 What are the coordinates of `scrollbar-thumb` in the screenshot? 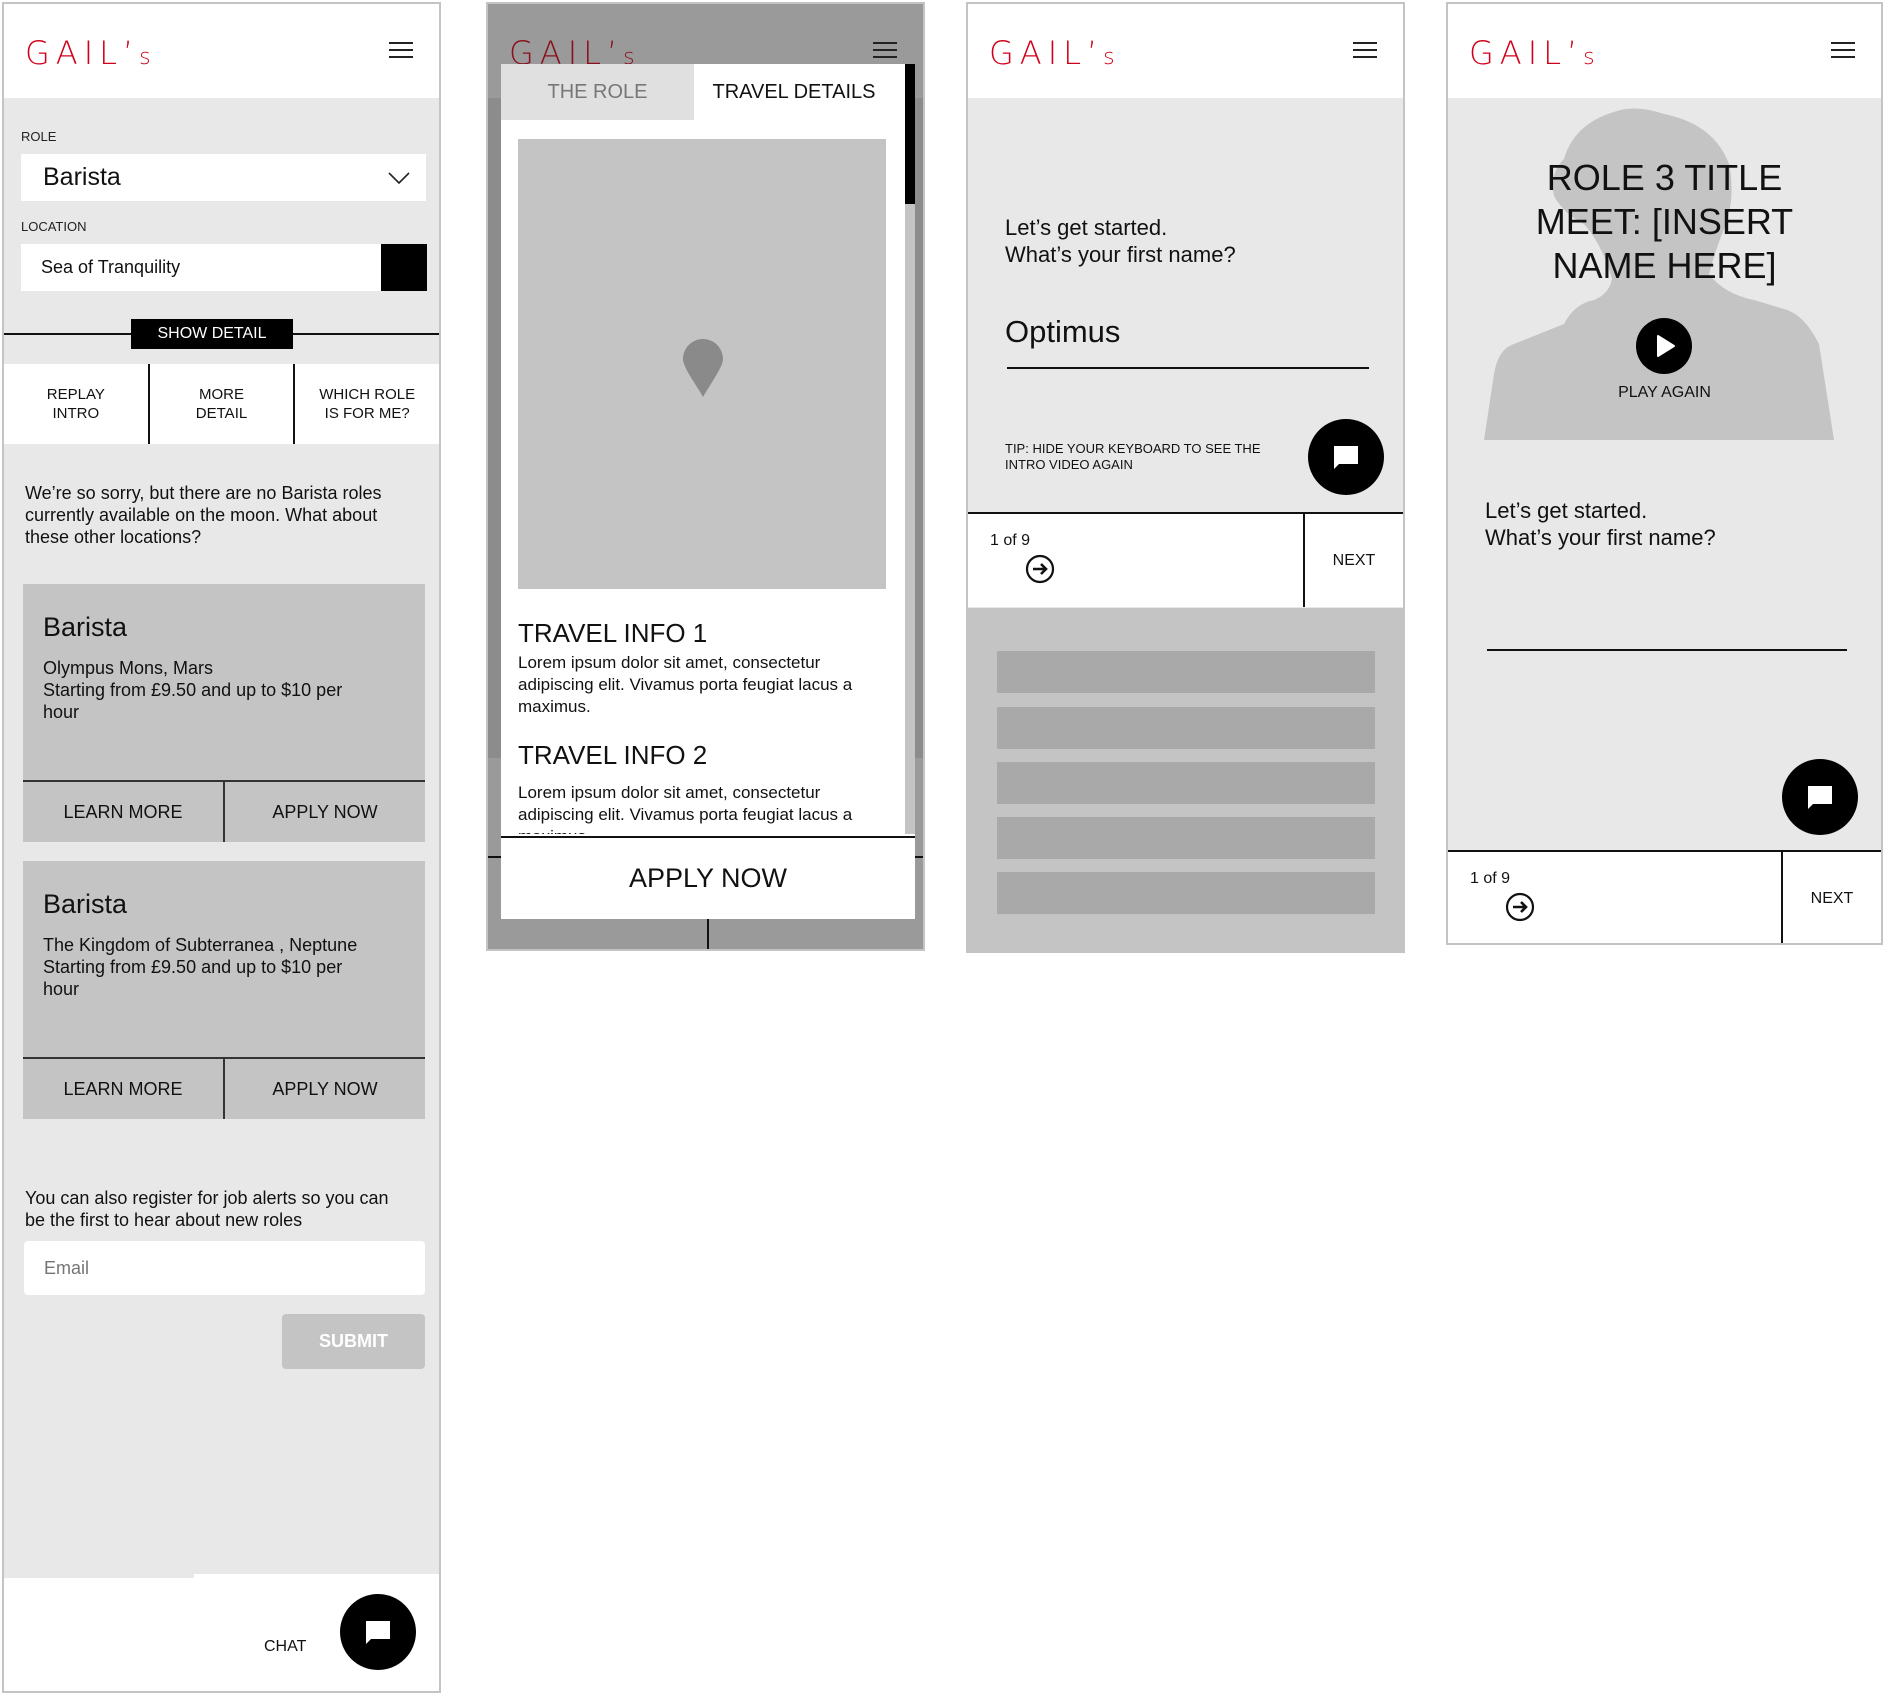 It's located at (910, 134).